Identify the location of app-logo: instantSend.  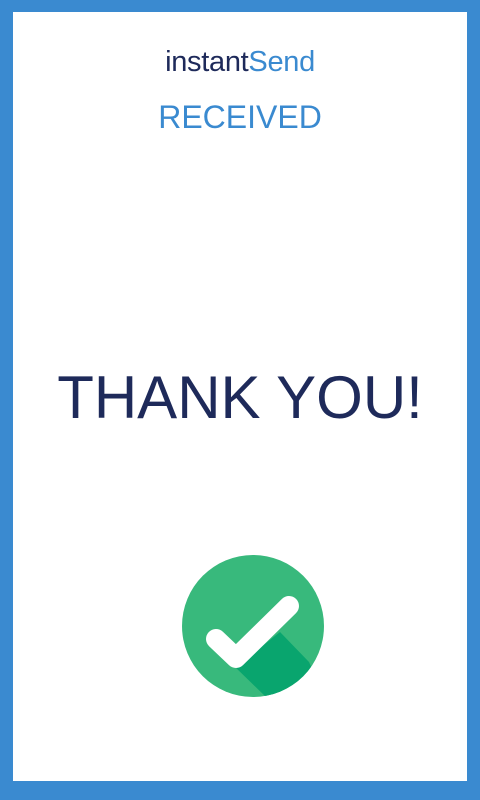
(240, 62).